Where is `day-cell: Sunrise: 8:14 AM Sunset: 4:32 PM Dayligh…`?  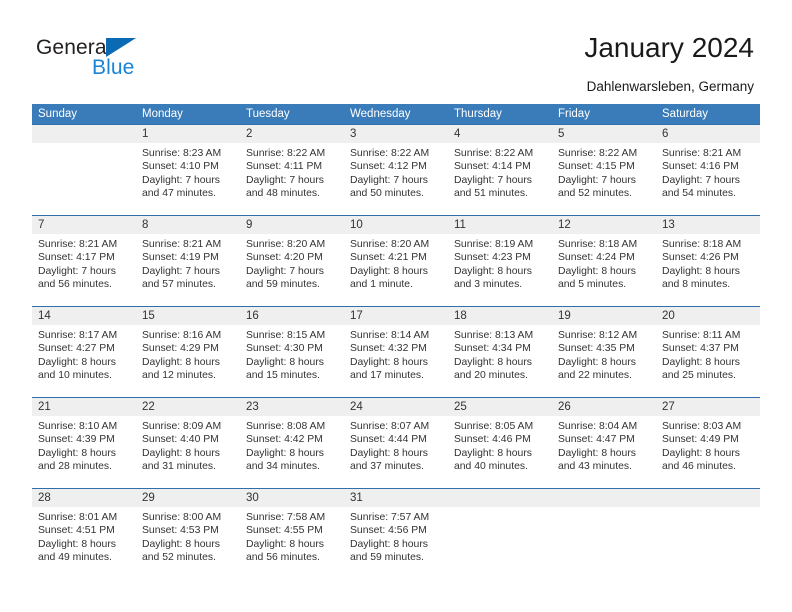 day-cell: Sunrise: 8:14 AM Sunset: 4:32 PM Dayligh… is located at coordinates (396, 361).